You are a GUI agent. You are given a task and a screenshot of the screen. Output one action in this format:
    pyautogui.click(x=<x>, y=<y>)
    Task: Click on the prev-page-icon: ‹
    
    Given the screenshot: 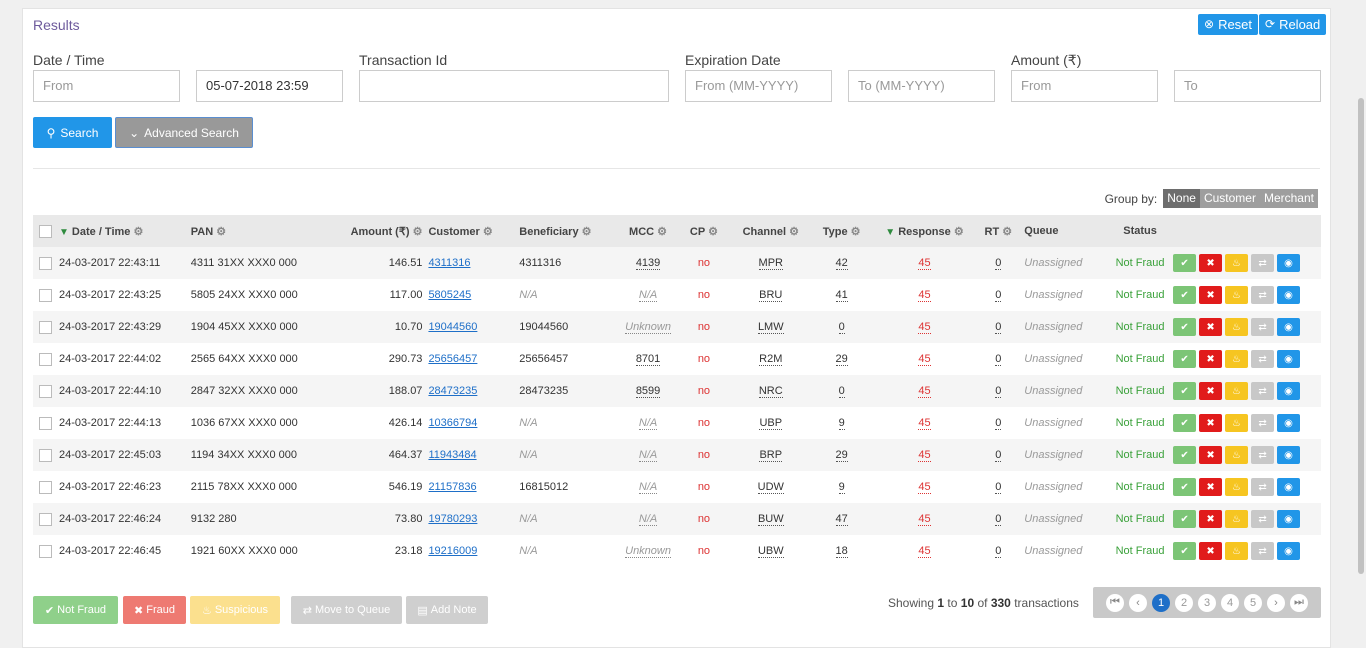 What is the action you would take?
    pyautogui.click(x=1138, y=602)
    